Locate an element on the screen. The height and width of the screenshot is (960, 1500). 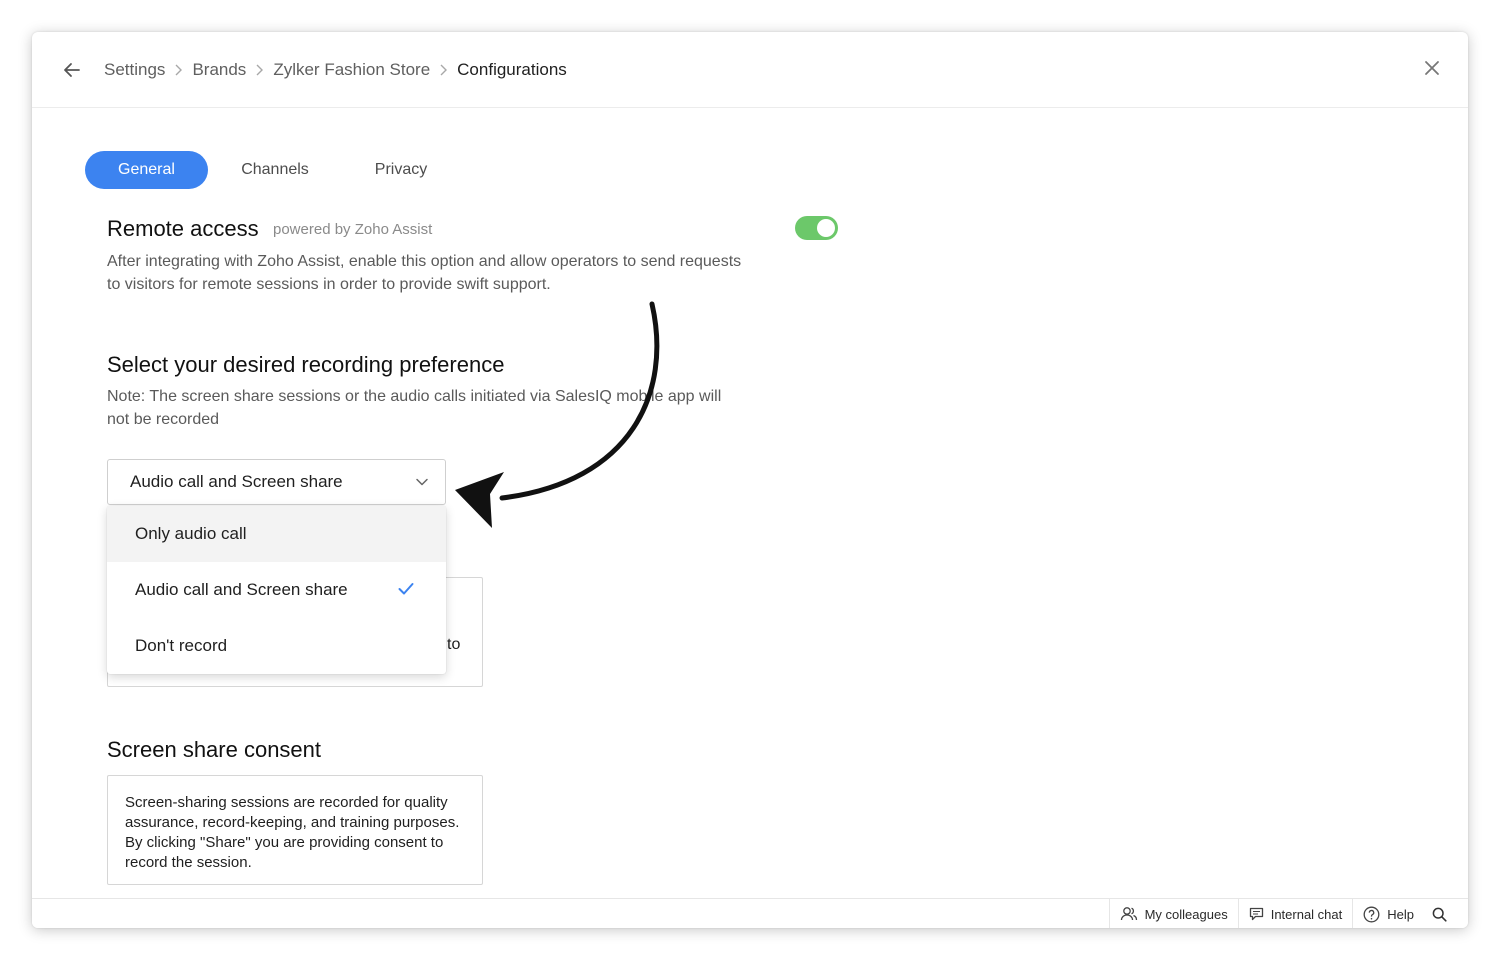
internal-chat-label: Internal chat is located at coordinates (1306, 914).